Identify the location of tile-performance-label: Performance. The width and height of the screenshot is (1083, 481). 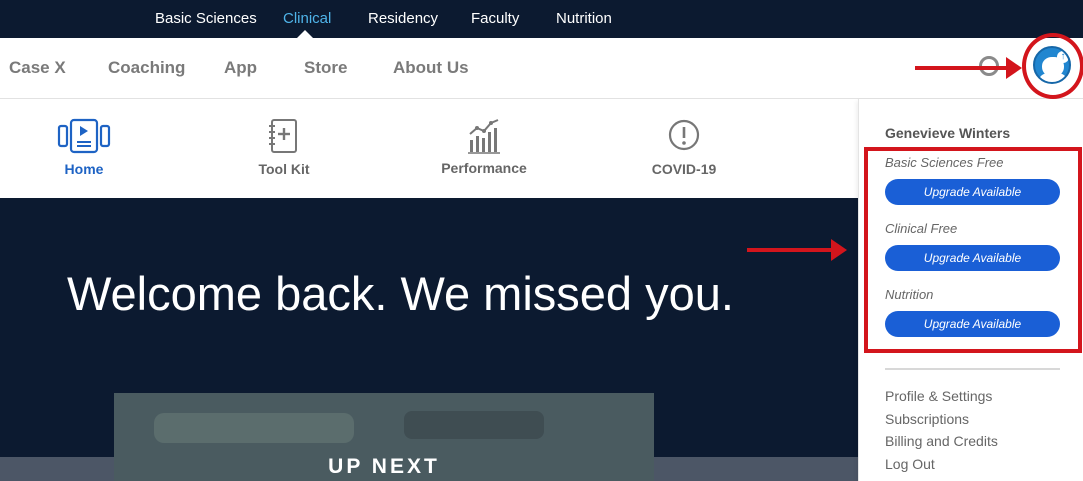
(484, 168).